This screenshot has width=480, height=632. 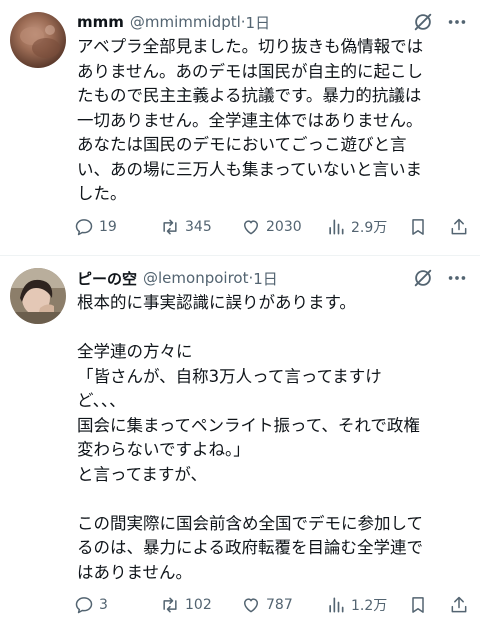 I want to click on like-button: 2030, so click(x=271, y=227).